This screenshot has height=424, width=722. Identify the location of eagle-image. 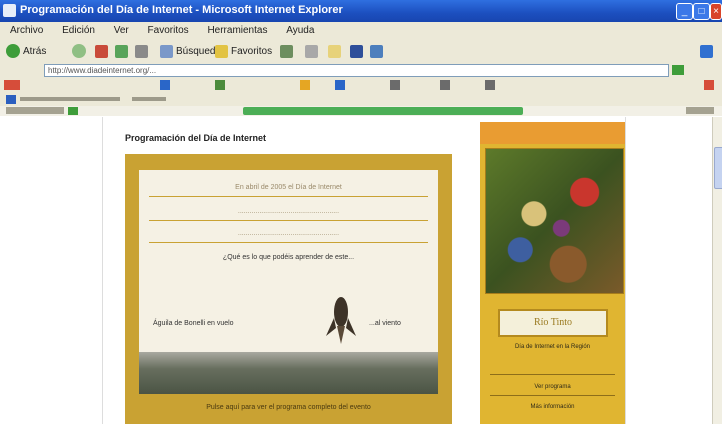
(341, 320).